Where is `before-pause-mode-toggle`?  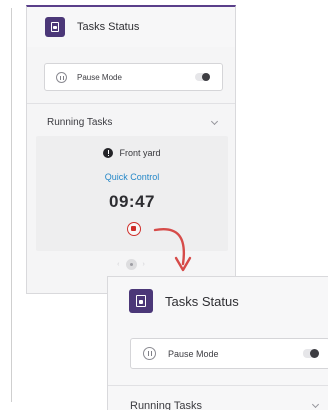
before-pause-mode-toggle is located at coordinates (202, 77).